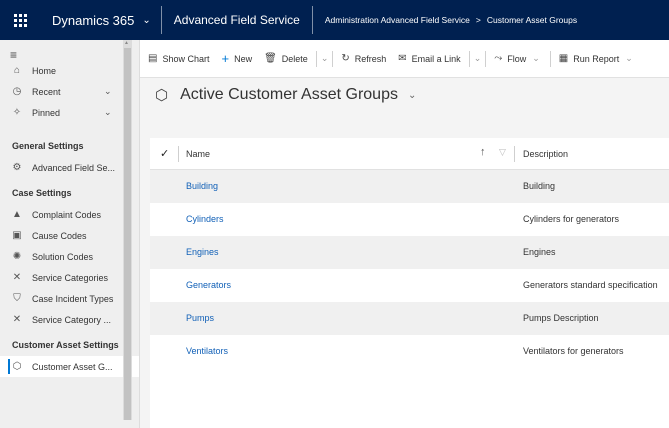 This screenshot has width=669, height=428. Describe the element at coordinates (270, 58) in the screenshot. I see `trash-icon: 🗑` at that location.